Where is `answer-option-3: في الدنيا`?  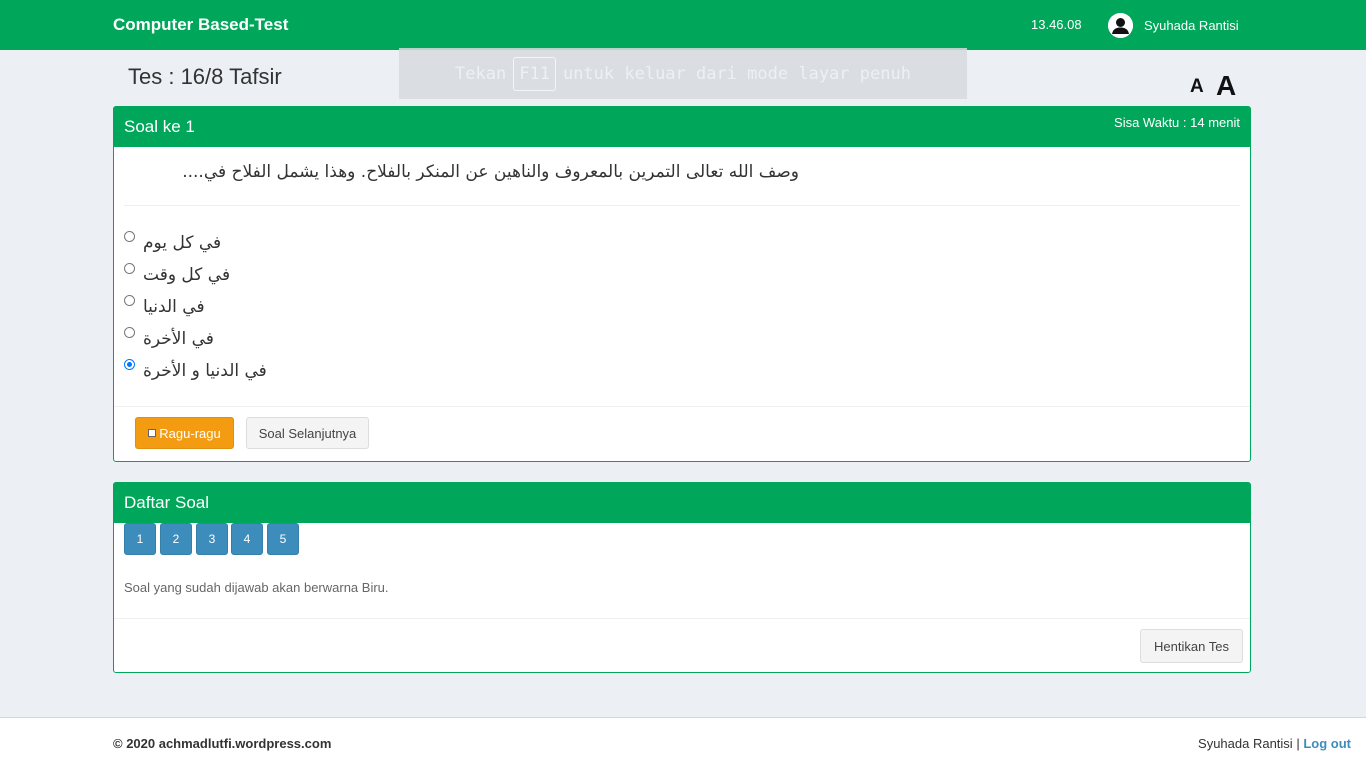 answer-option-3: في الدنيا is located at coordinates (164, 306).